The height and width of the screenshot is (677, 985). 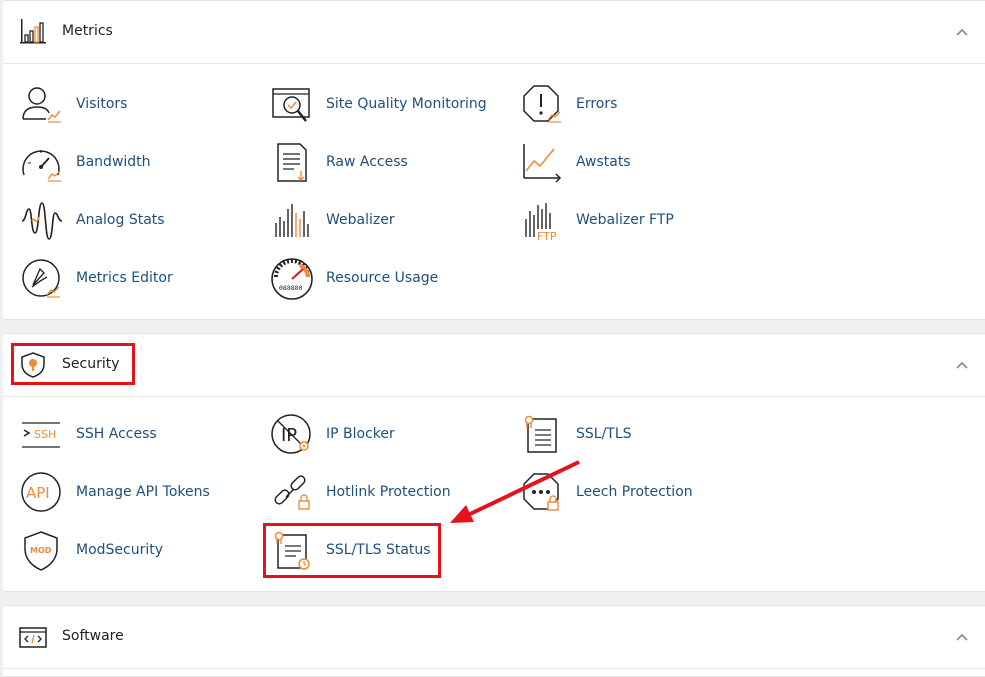 What do you see at coordinates (38, 493) in the screenshot?
I see `svg-text: API` at bounding box center [38, 493].